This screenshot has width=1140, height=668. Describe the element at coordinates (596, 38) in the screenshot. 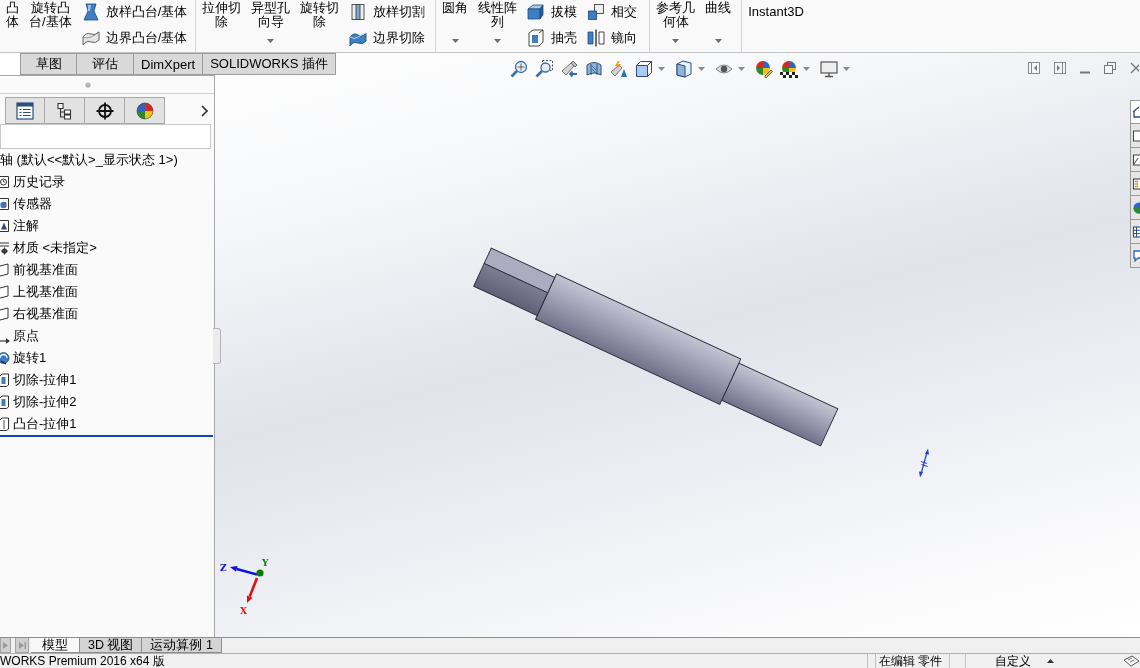

I see `mirror-icon` at that location.